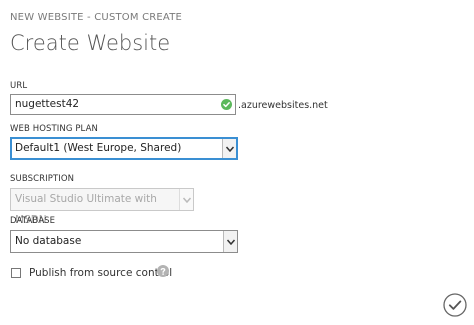 This screenshot has width=474, height=325. I want to click on hosting-plan-select: Default1 (West Europe, Shared), so click(124, 148).